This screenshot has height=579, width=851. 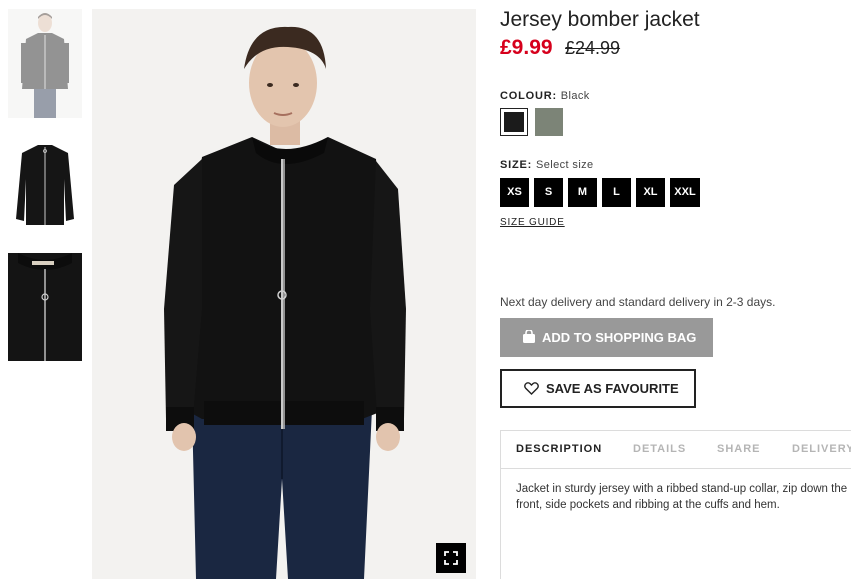 I want to click on thumbnail-jacket-detail-image, so click(x=45, y=307).